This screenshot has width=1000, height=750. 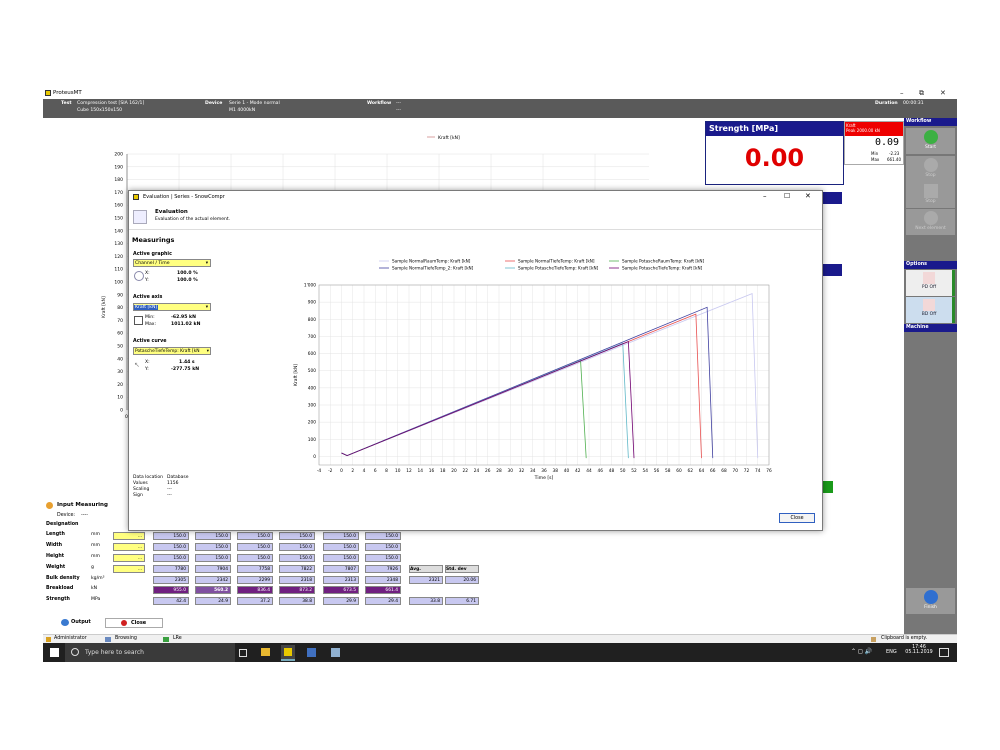 I want to click on device-field-value: ----, so click(x=84, y=515).